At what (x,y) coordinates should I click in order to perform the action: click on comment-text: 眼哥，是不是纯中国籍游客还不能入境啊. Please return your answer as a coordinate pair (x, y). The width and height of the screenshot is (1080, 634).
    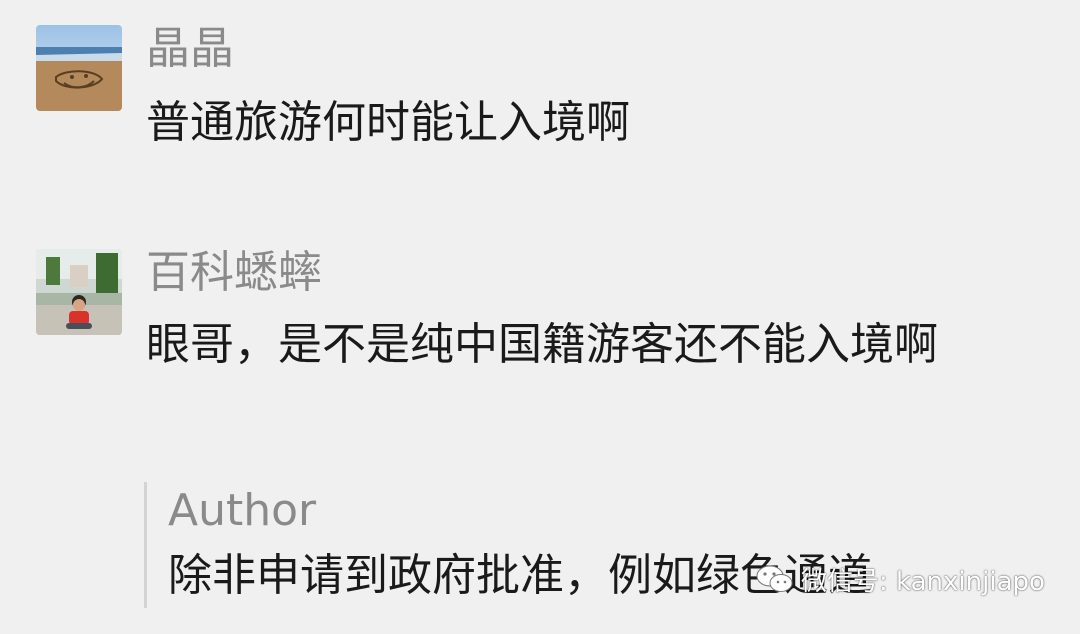
    Looking at the image, I should click on (542, 344).